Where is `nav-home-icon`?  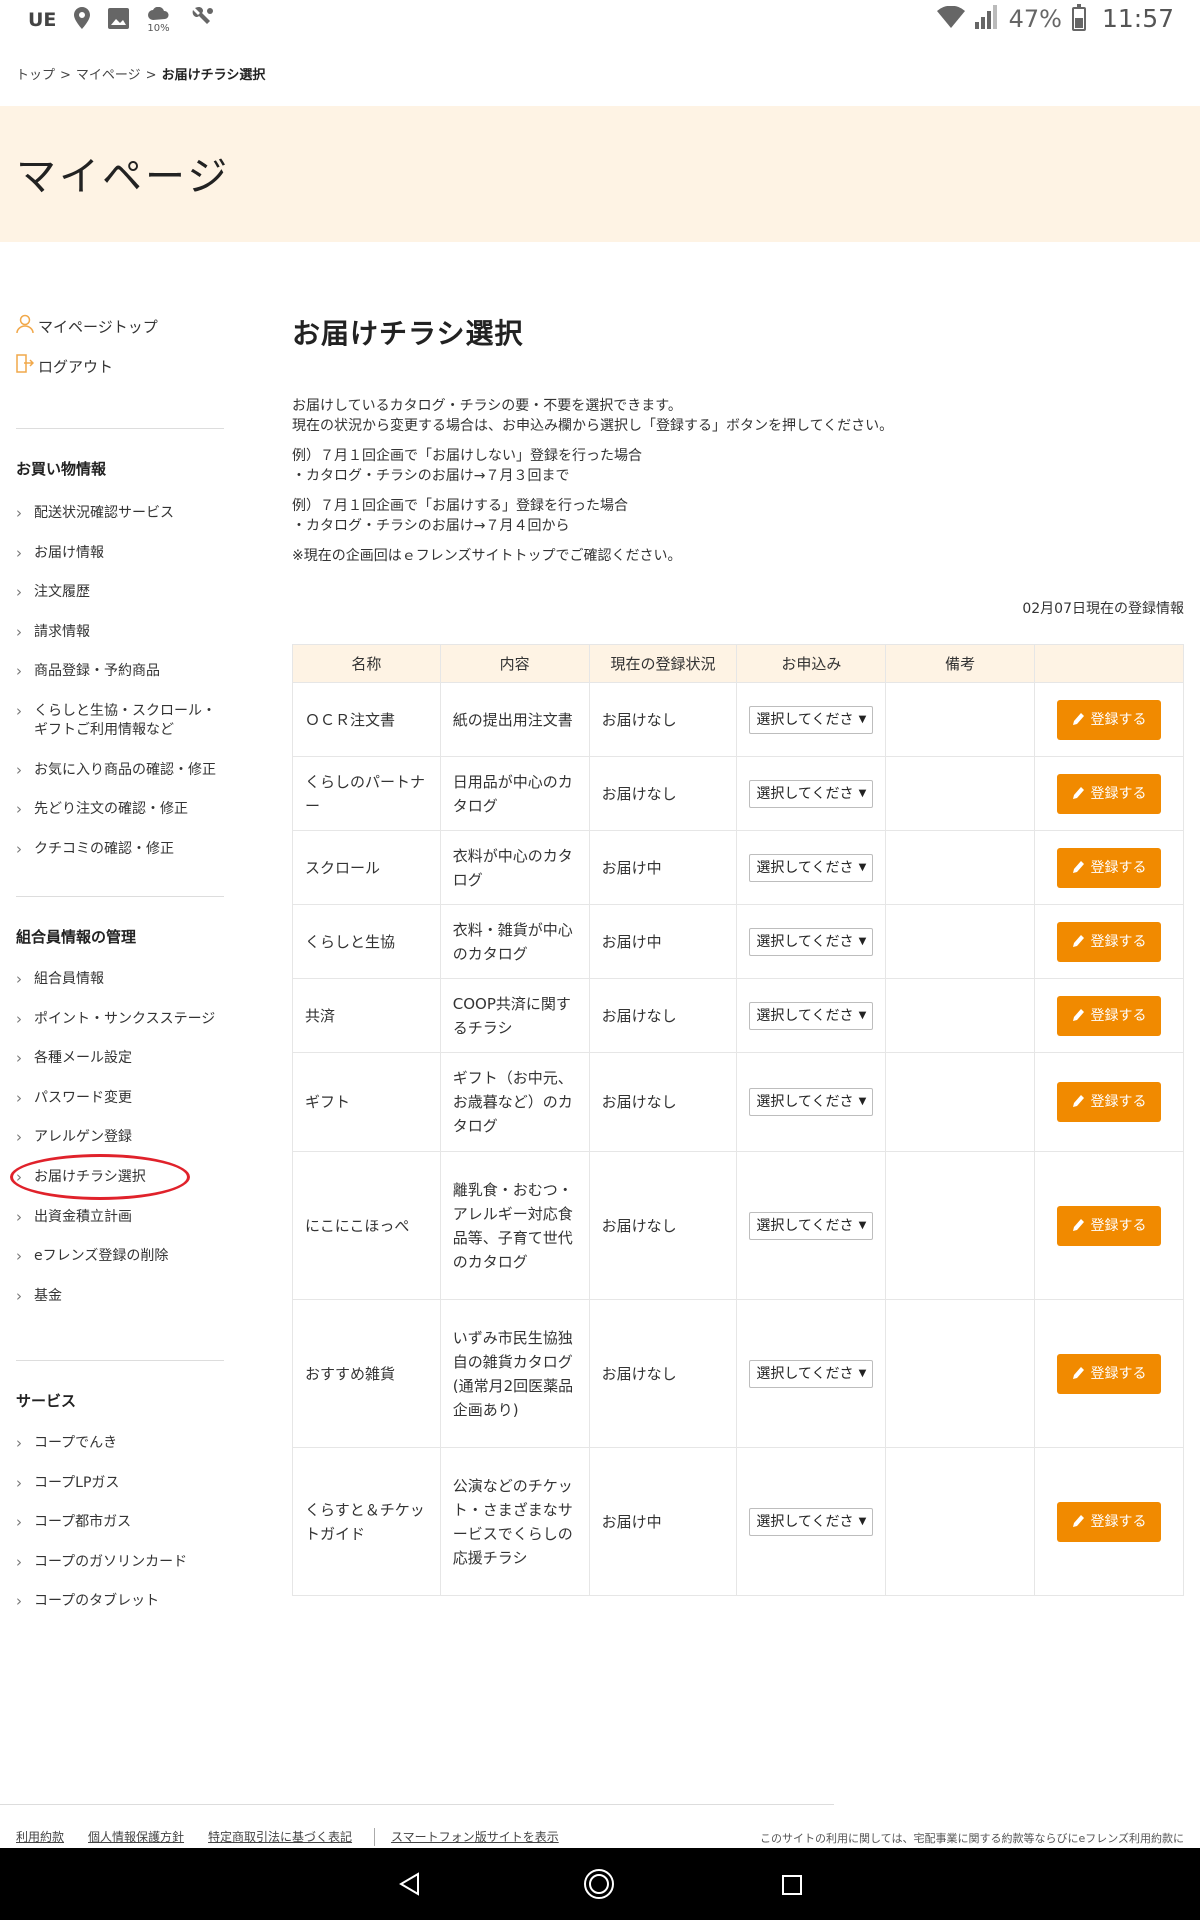 nav-home-icon is located at coordinates (599, 1886).